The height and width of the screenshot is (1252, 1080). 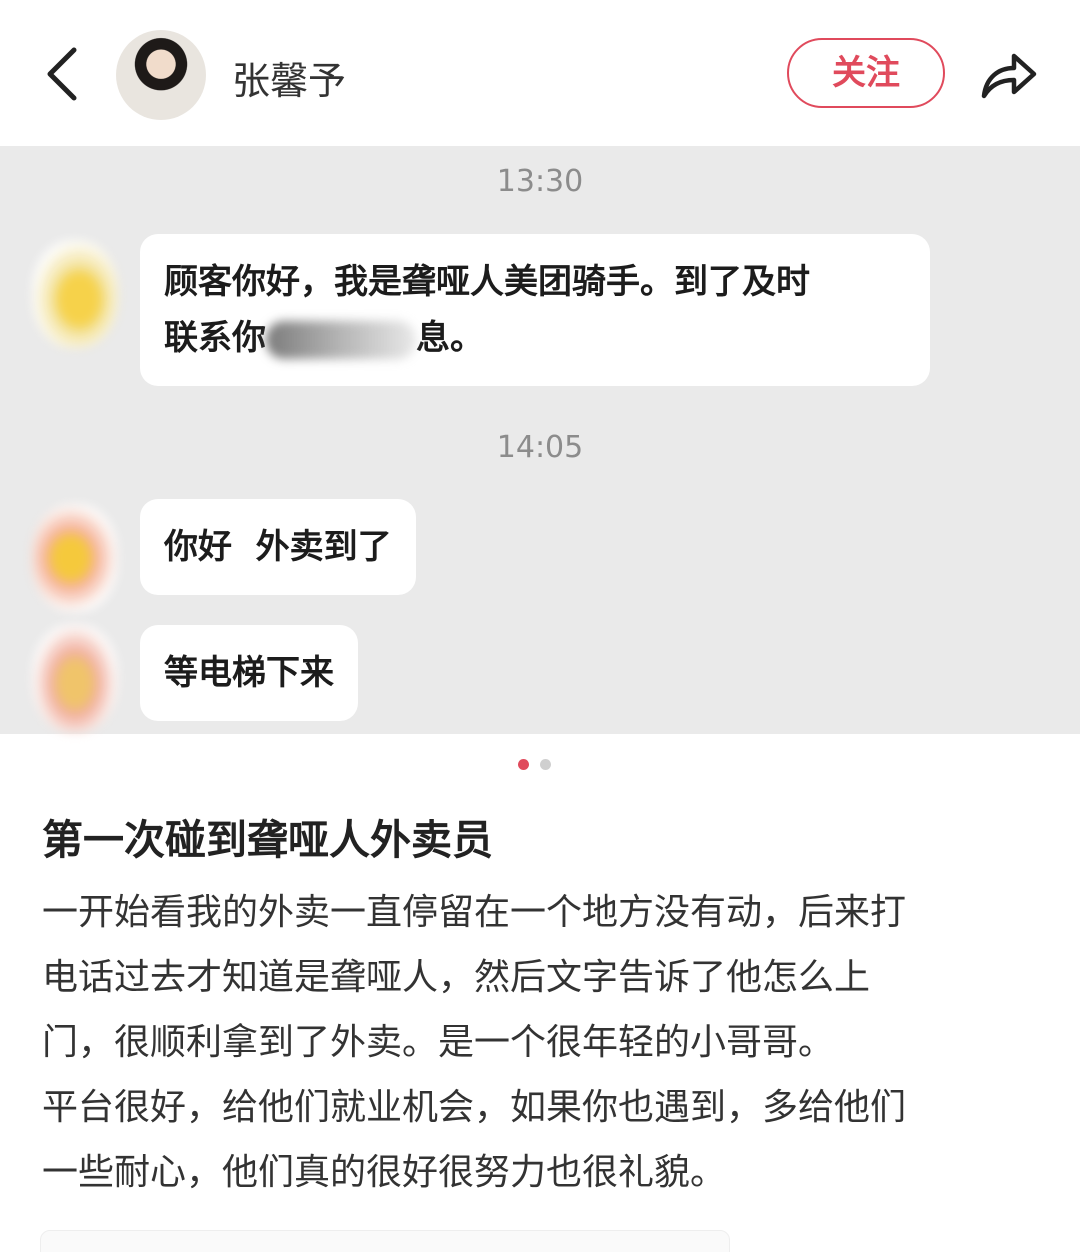 I want to click on note-body-line: 一开始看我的外卖一直停留在一个地方没有动，后来打, so click(x=474, y=912).